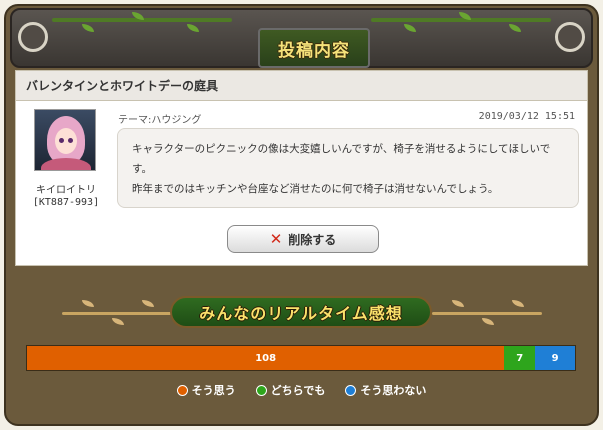 Image resolution: width=603 pixels, height=430 pixels. Describe the element at coordinates (117, 313) in the screenshot. I see `branch-ornament-left` at that location.